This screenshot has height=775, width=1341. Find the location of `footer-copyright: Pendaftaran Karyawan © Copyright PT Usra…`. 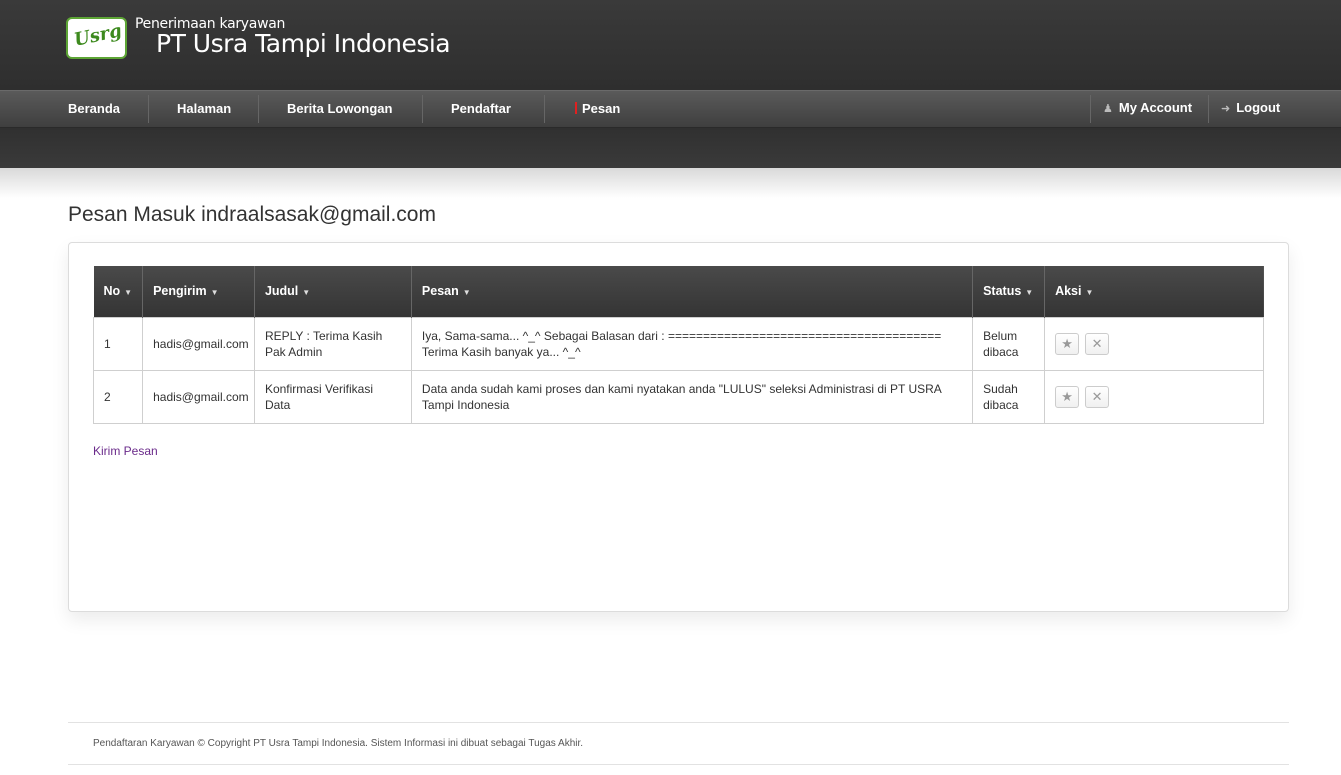

footer-copyright: Pendaftaran Karyawan © Copyright PT Usra… is located at coordinates (338, 743).